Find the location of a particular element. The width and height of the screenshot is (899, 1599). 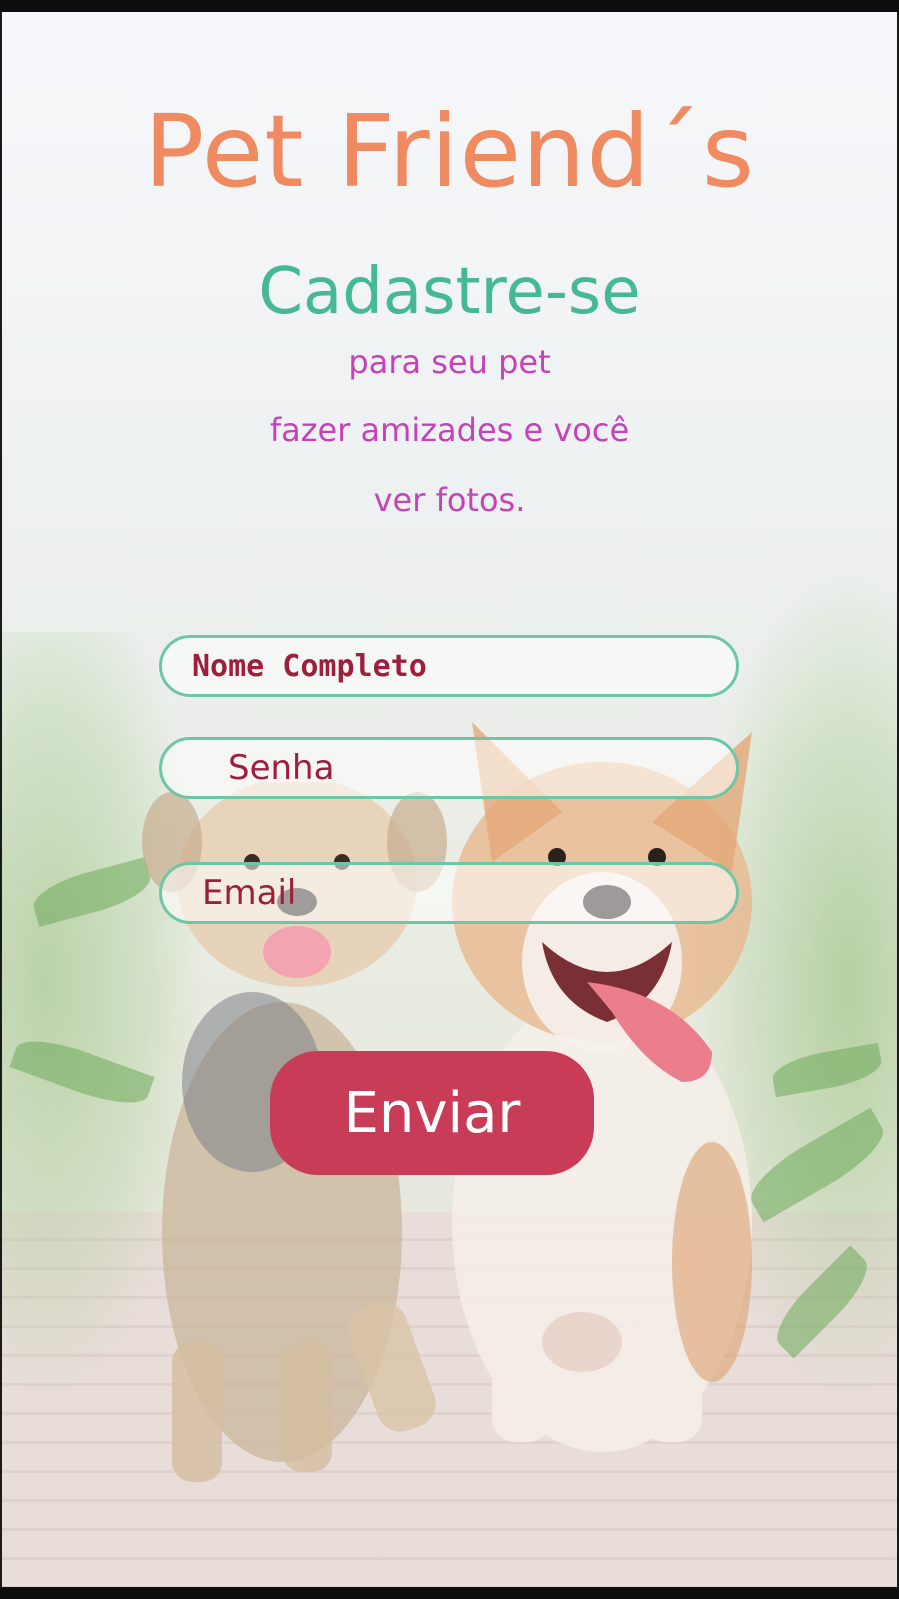

password-field is located at coordinates (449, 768).